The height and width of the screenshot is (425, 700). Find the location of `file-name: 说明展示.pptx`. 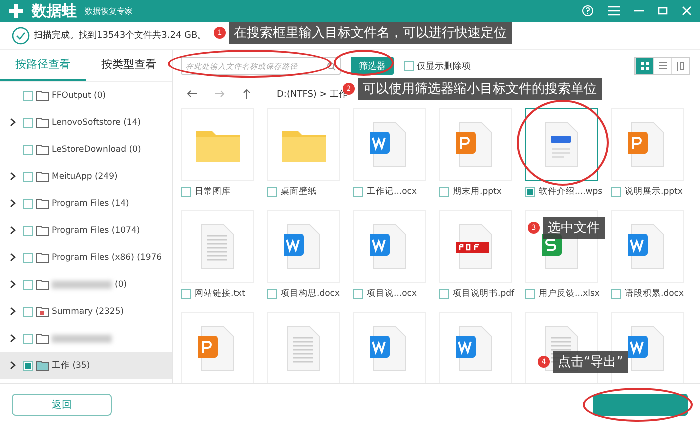

file-name: 说明展示.pptx is located at coordinates (654, 192).